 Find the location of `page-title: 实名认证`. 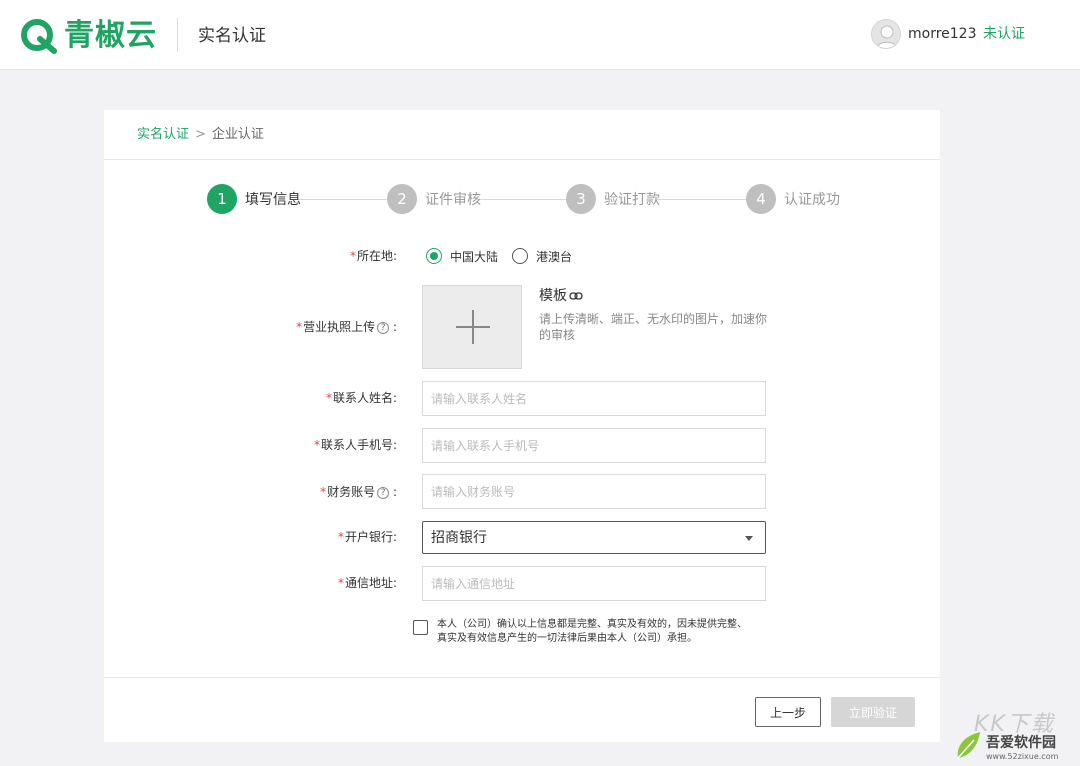

page-title: 实名认证 is located at coordinates (232, 36).